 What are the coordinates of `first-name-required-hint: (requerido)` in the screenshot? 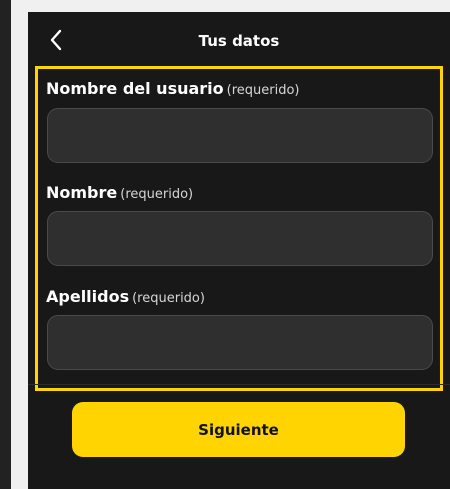 It's located at (157, 194).